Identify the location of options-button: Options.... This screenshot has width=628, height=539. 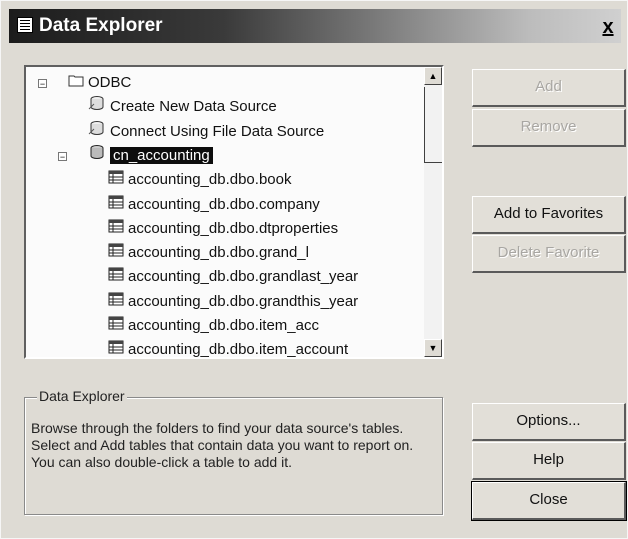
(549, 422).